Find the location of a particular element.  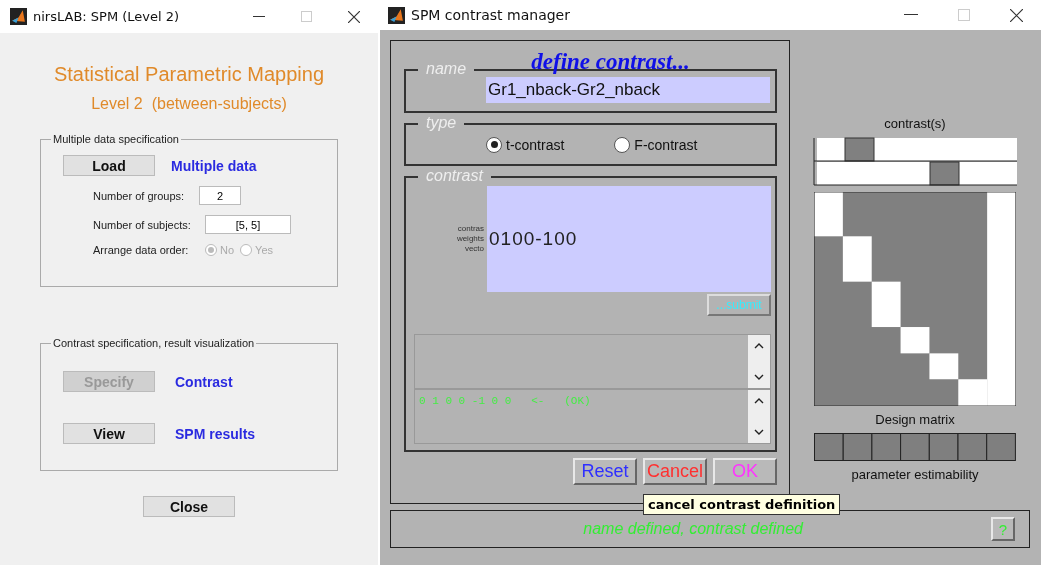

action-label: Contrast is located at coordinates (204, 381).